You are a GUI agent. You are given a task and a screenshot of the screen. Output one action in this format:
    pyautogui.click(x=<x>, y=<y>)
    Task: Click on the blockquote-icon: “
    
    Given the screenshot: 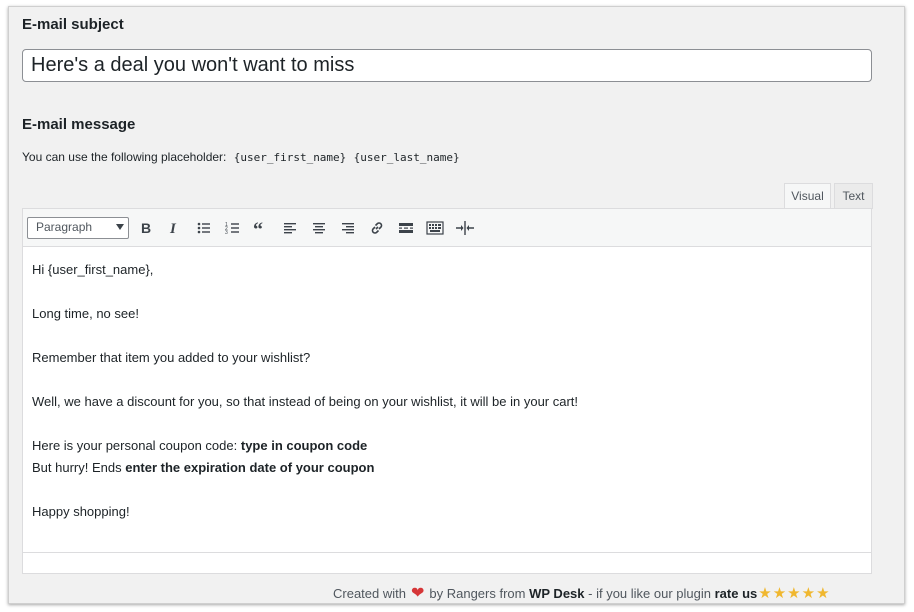 What is the action you would take?
    pyautogui.click(x=258, y=228)
    